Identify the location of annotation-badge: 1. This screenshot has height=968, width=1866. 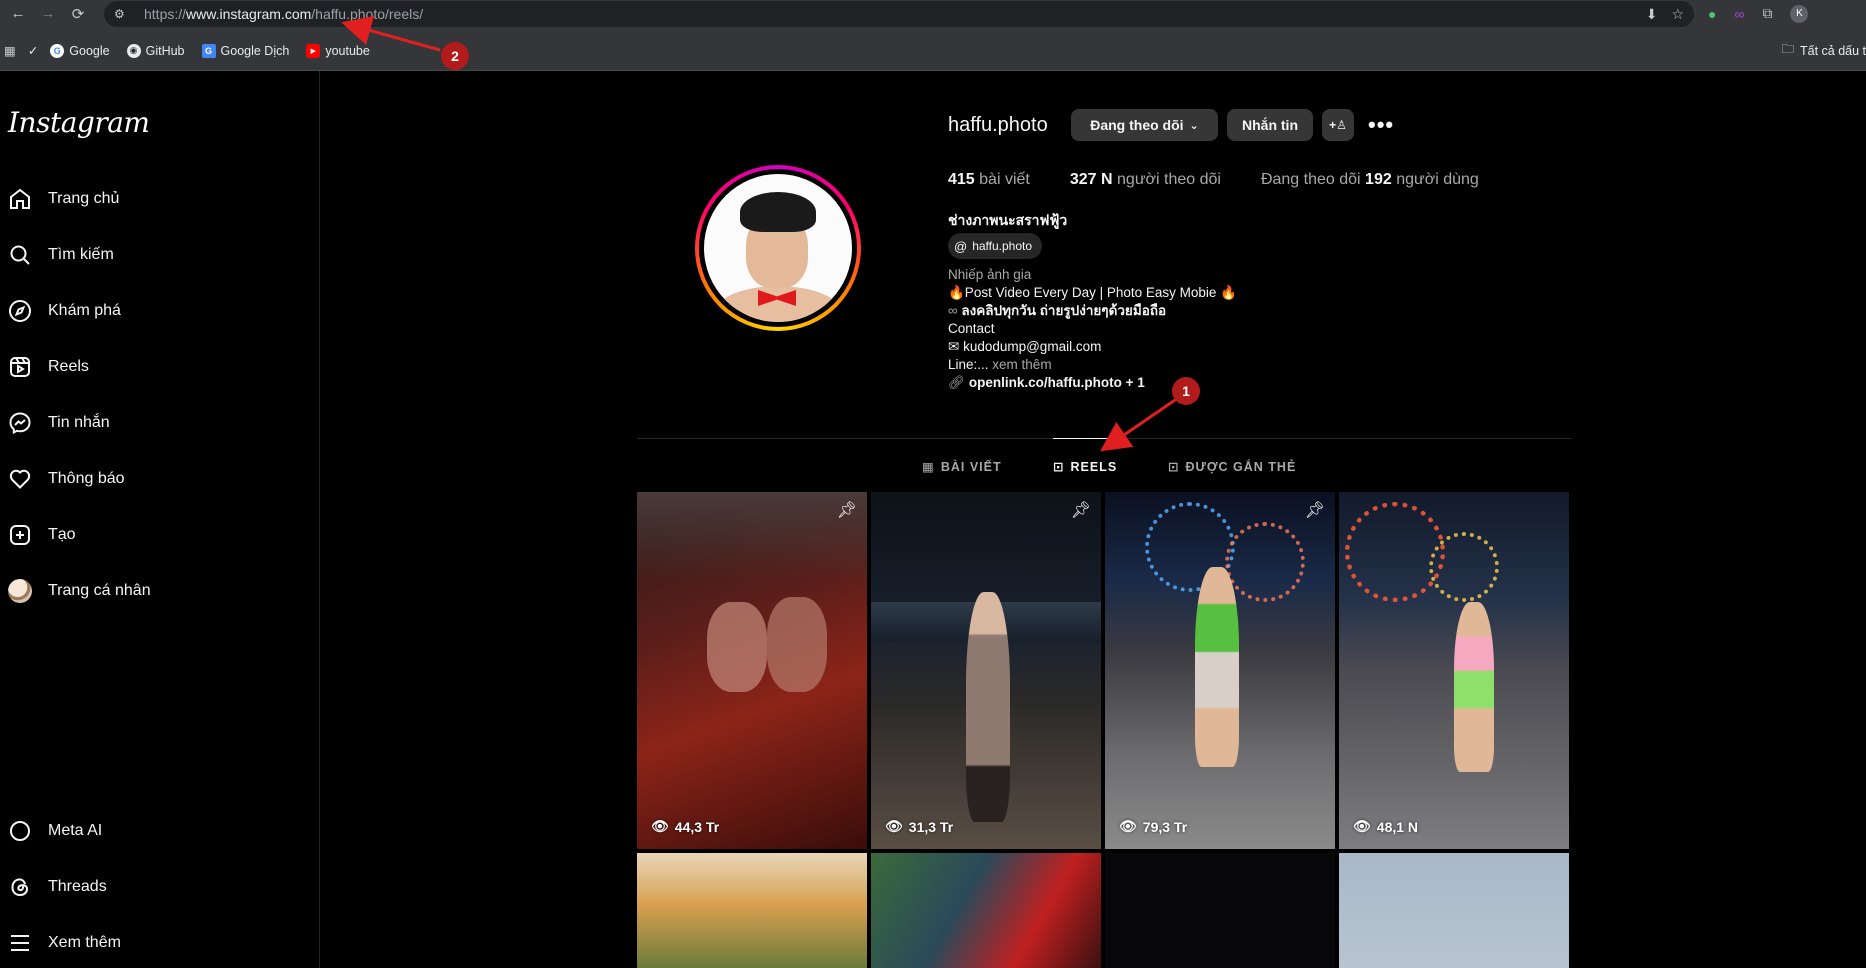
(1186, 391).